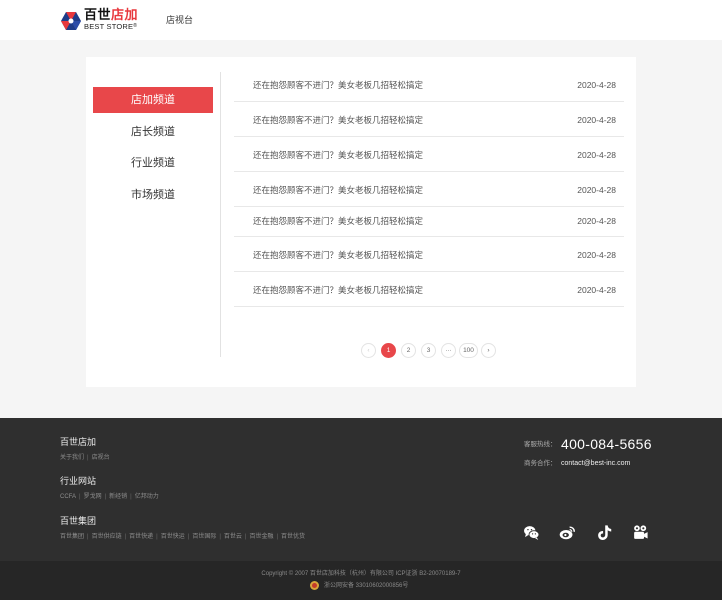 This screenshot has width=722, height=600. I want to click on footer-link: 罗戈网, so click(93, 497).